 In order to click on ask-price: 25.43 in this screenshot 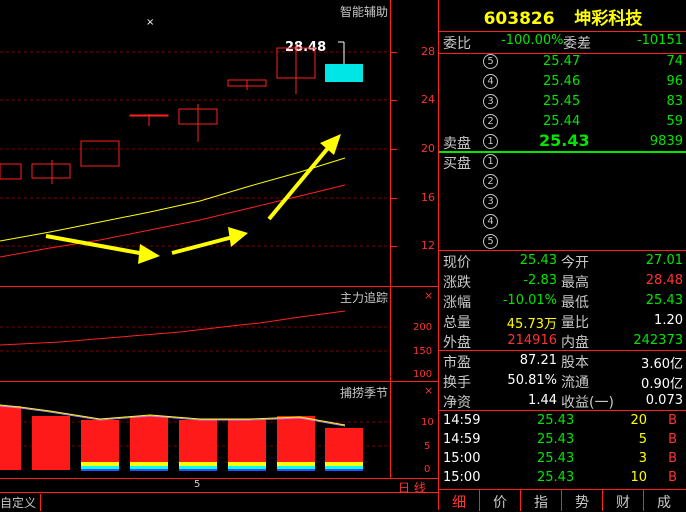, I will do `click(564, 140)`.